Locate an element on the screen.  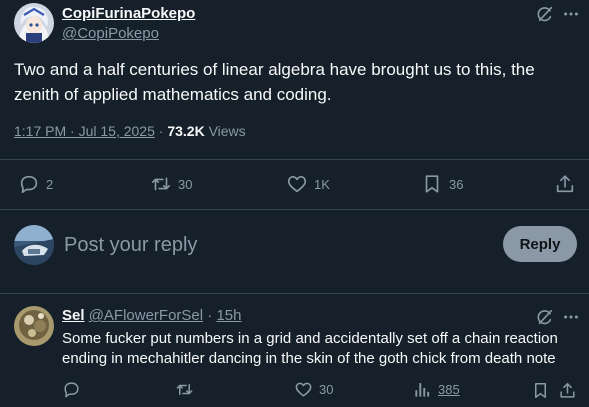
post-timestamp: 1:17 PM · Jul 15, 2025 is located at coordinates (84, 131).